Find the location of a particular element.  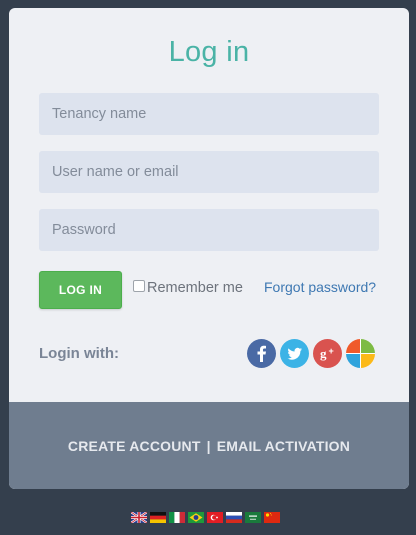

username-input is located at coordinates (209, 172).